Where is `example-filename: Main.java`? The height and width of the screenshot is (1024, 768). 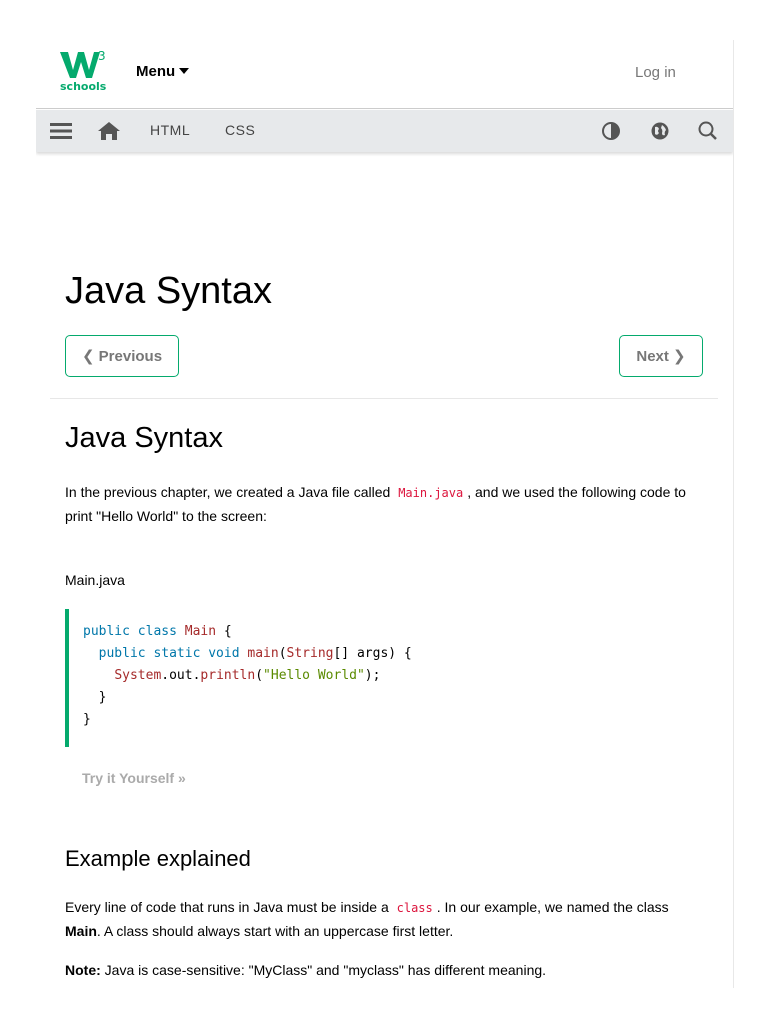 example-filename: Main.java is located at coordinates (95, 580).